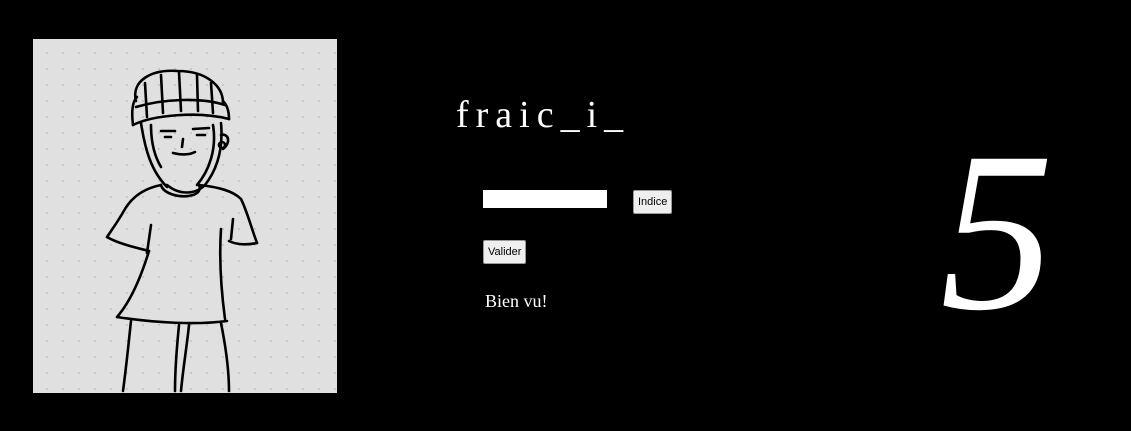 The image size is (1131, 431). I want to click on level-number: 5, so click(997, 232).